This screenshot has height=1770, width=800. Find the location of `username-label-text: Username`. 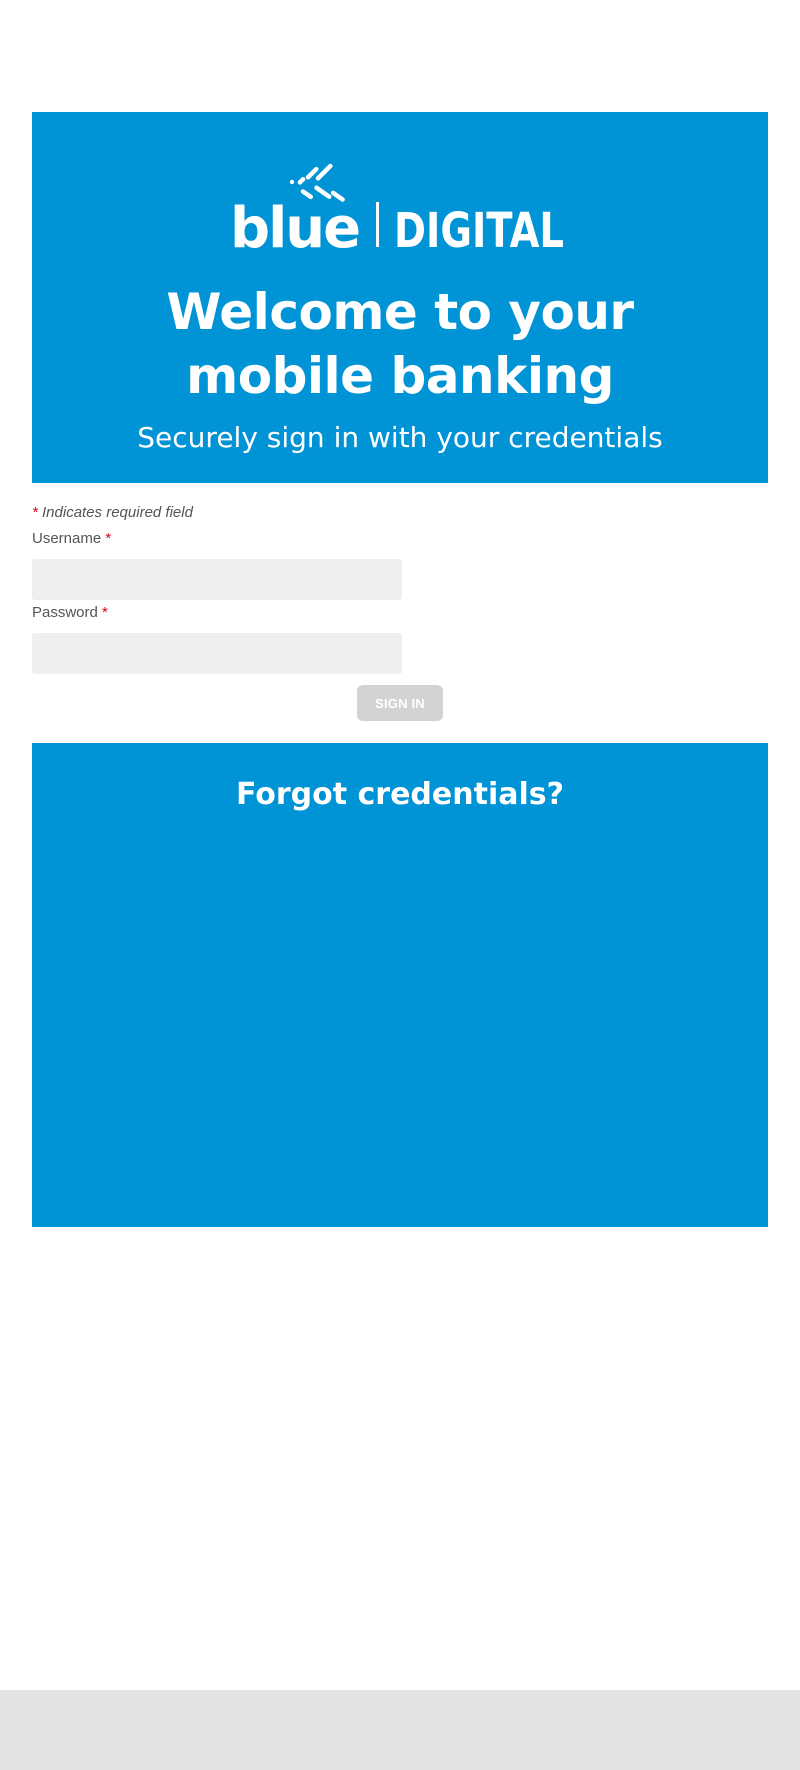

username-label-text: Username is located at coordinates (67, 538).